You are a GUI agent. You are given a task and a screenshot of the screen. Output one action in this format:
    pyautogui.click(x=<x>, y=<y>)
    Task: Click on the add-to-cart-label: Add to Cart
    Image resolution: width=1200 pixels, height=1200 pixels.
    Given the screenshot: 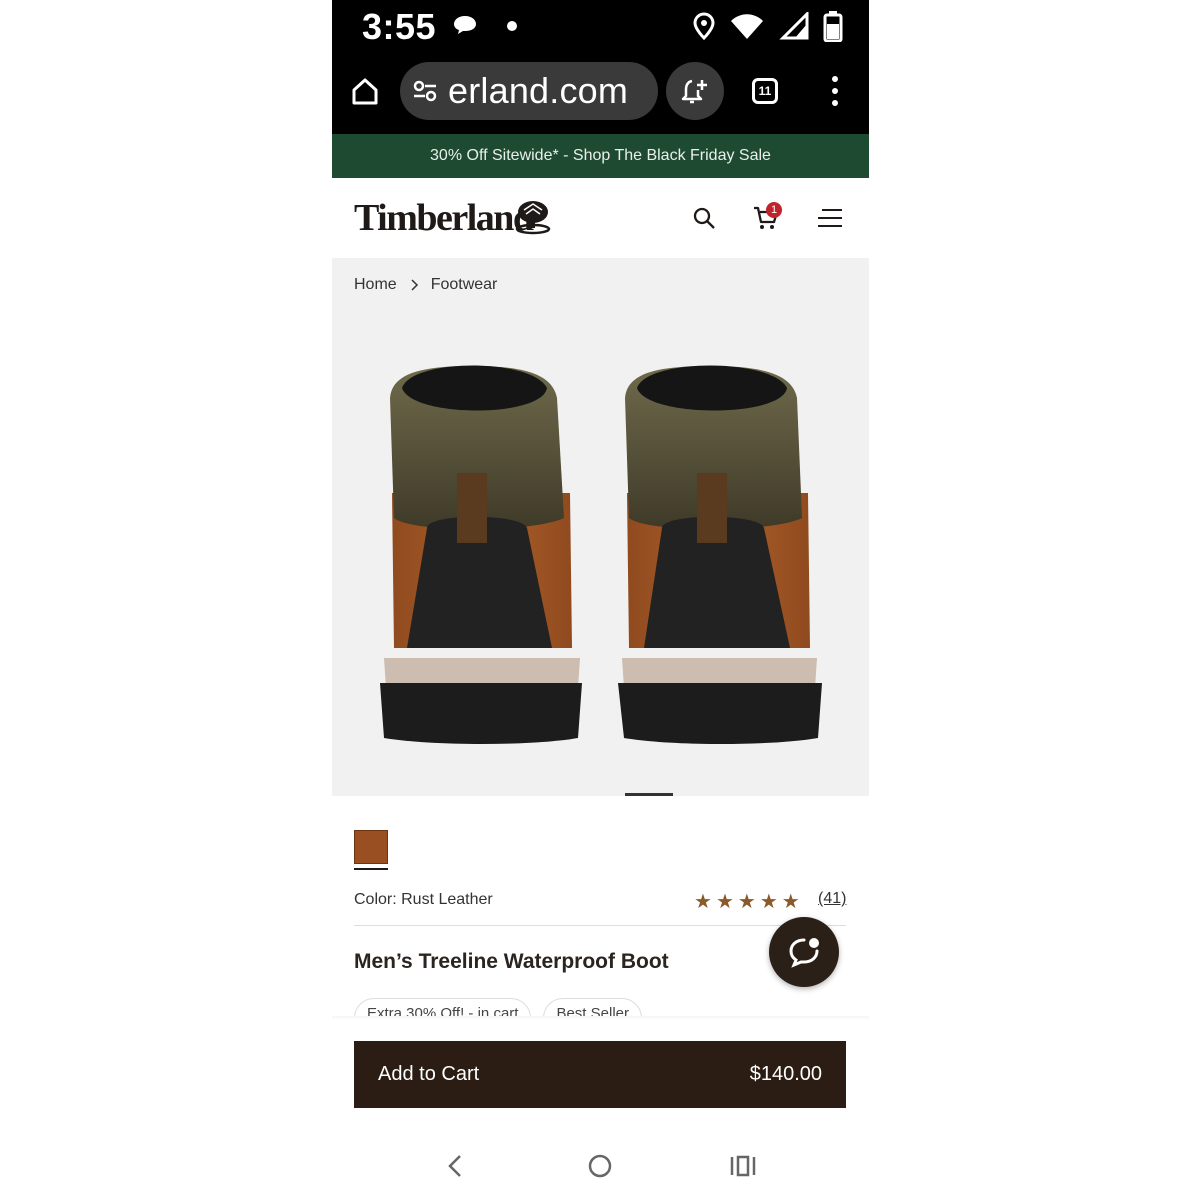 What is the action you would take?
    pyautogui.click(x=429, y=1074)
    